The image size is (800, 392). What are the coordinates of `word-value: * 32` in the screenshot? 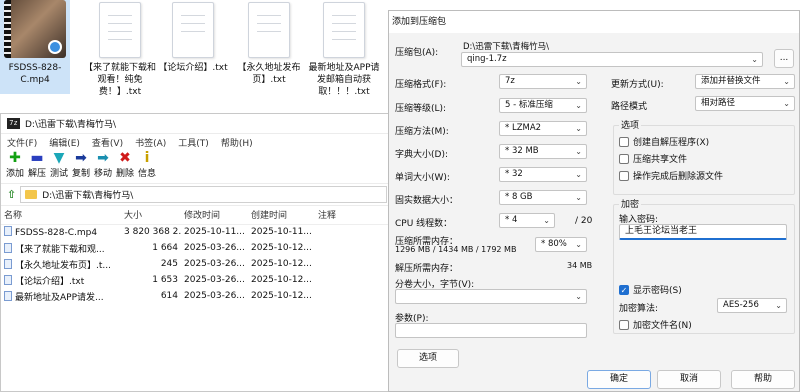 It's located at (514, 174).